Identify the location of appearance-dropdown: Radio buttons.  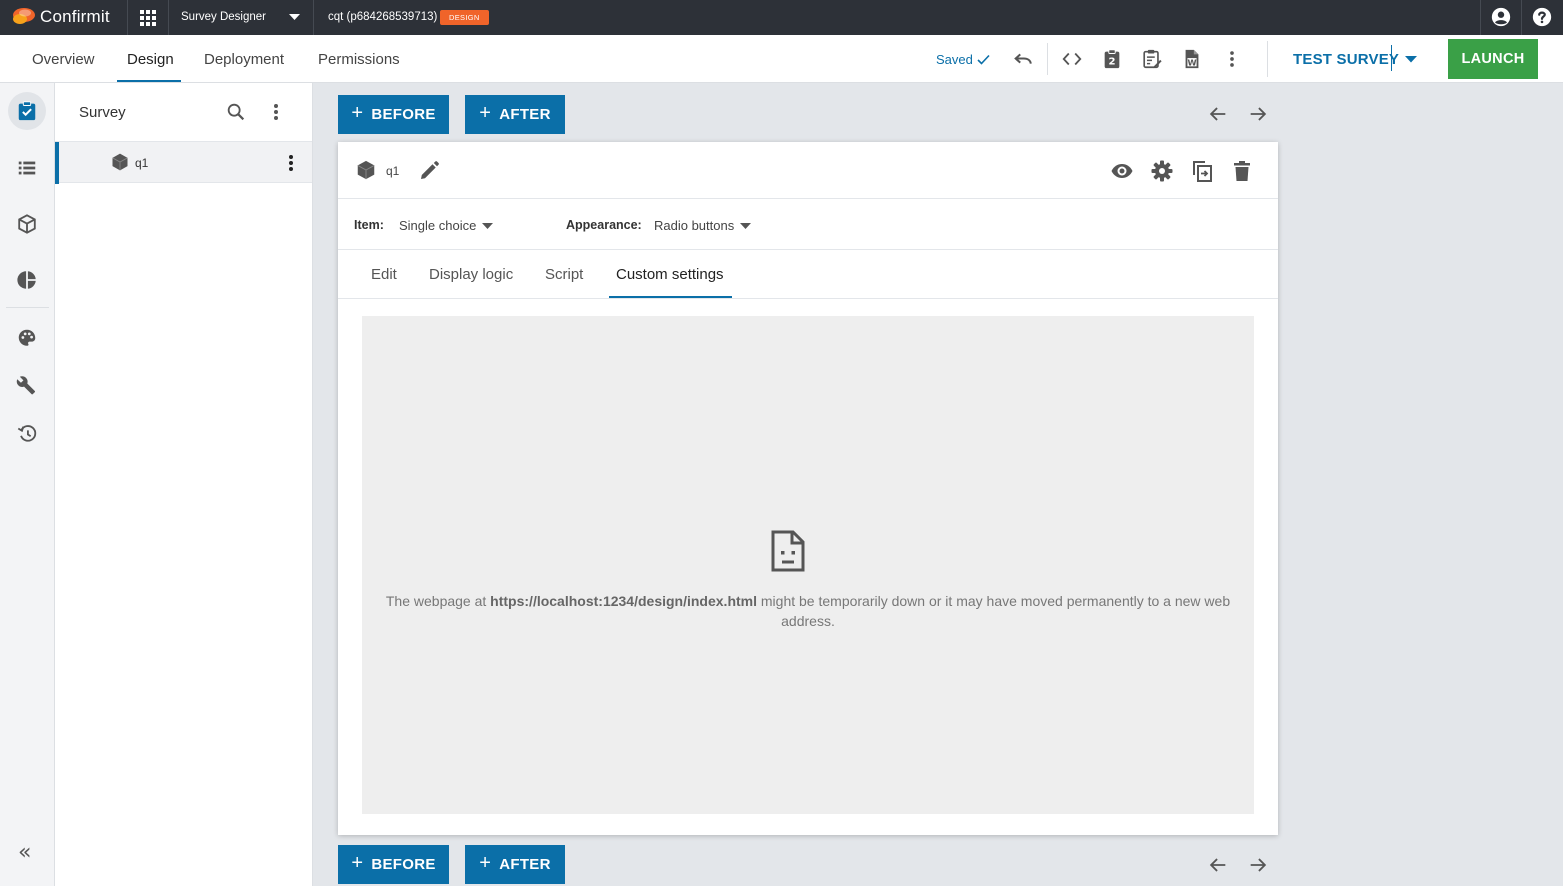
(703, 225).